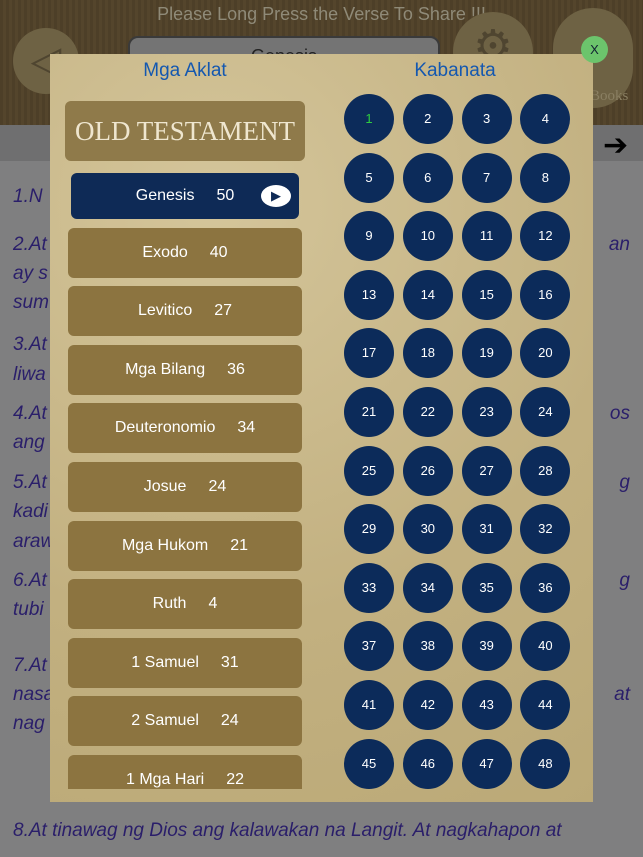 The height and width of the screenshot is (857, 643). I want to click on chapter-button: 7, so click(486, 177).